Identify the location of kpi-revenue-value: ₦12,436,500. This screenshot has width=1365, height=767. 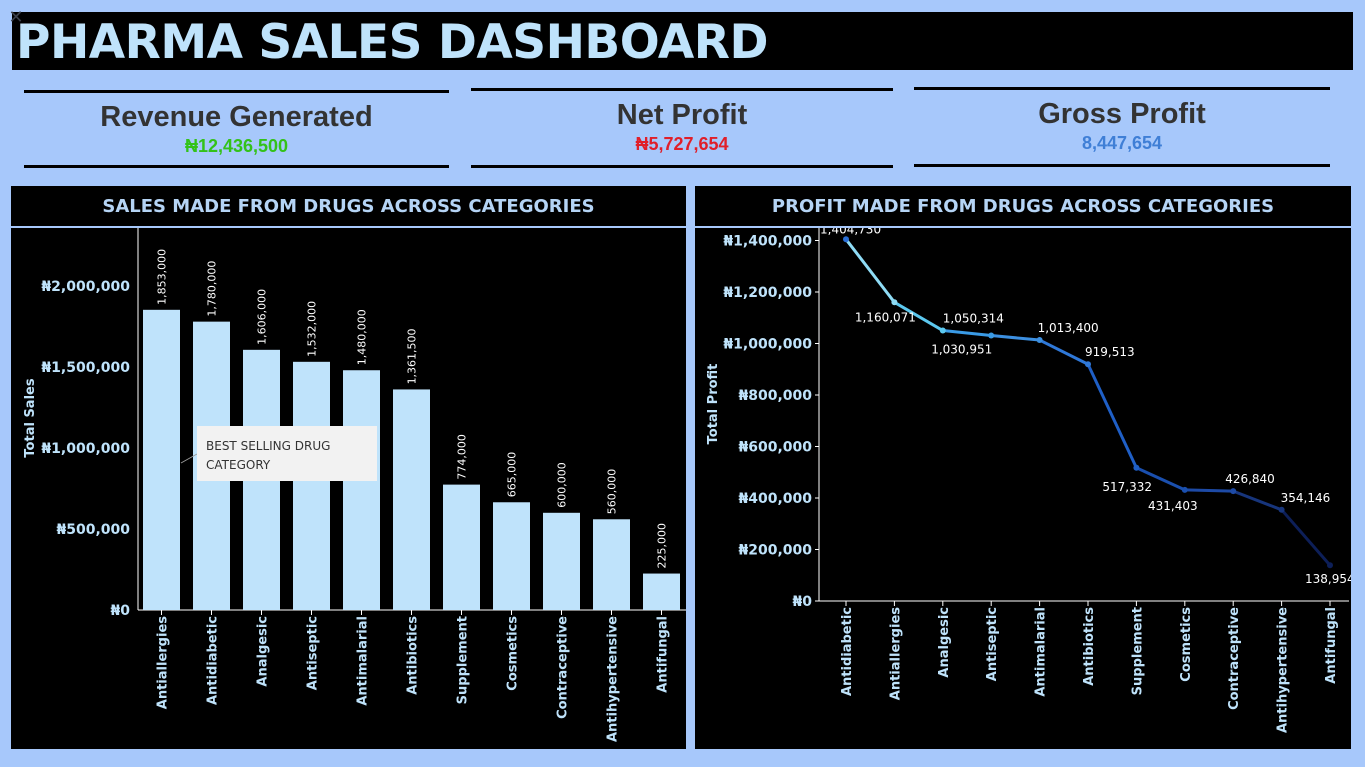
(236, 146).